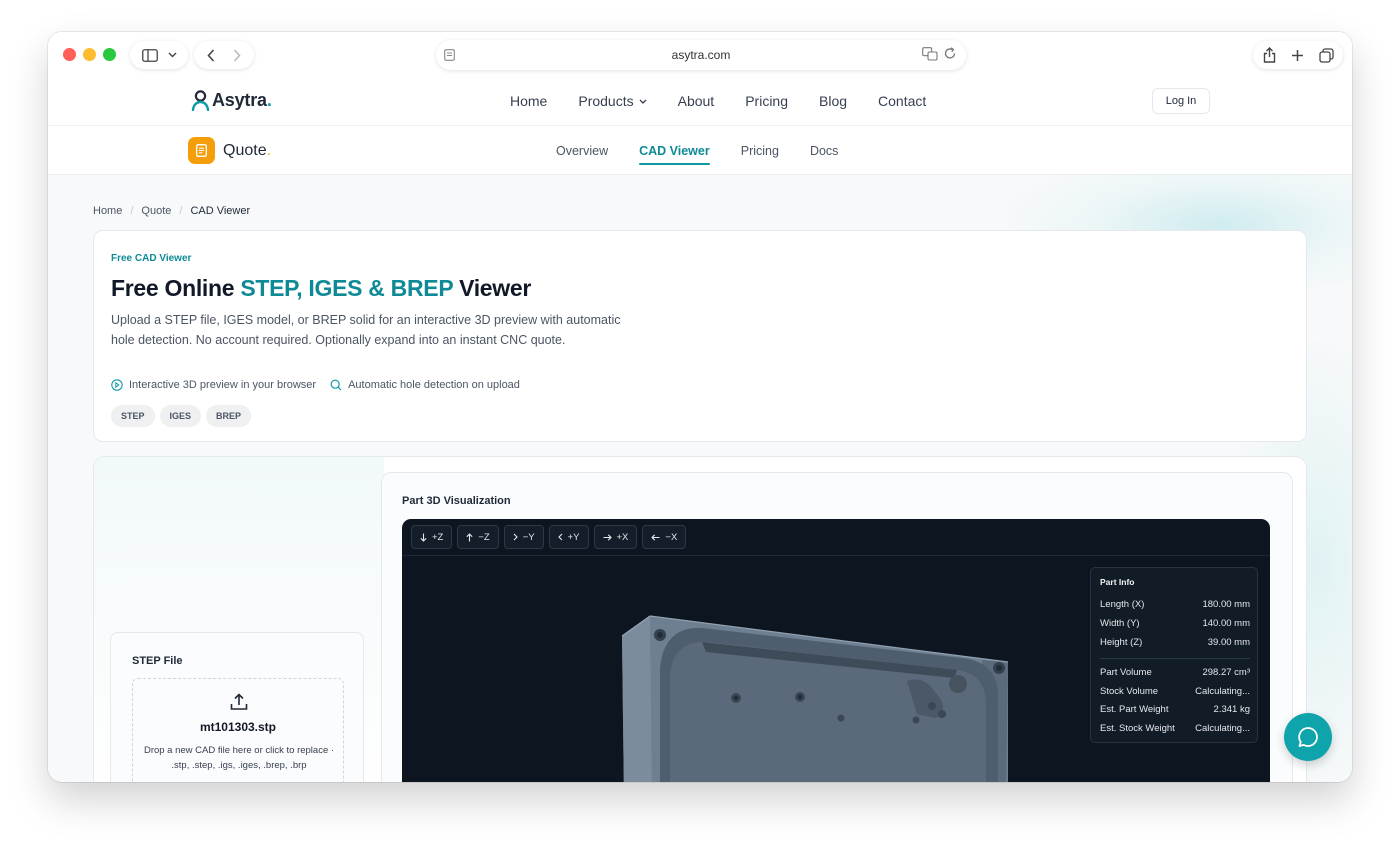 The width and height of the screenshot is (1400, 845). What do you see at coordinates (159, 55) in the screenshot?
I see `sidebar-toggle-button` at bounding box center [159, 55].